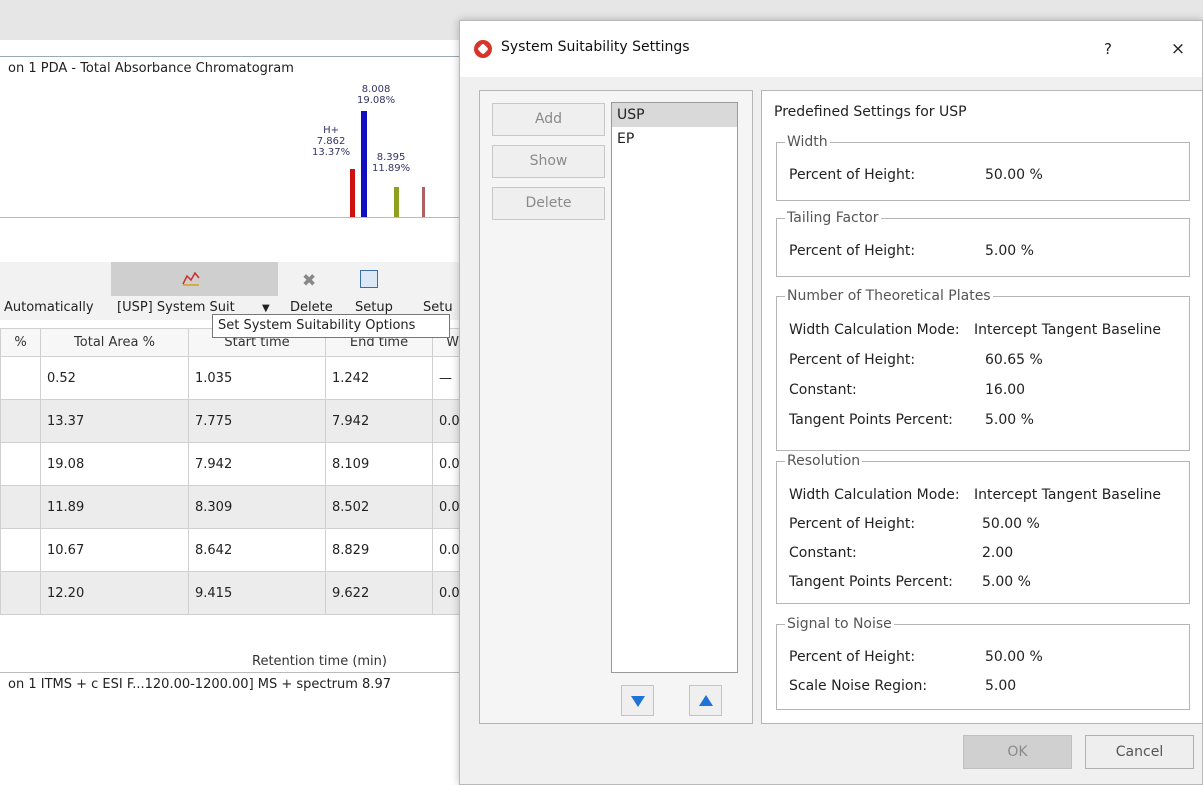 Image resolution: width=1203 pixels, height=785 pixels. I want to click on peak-2-time: 7.862, so click(331, 141).